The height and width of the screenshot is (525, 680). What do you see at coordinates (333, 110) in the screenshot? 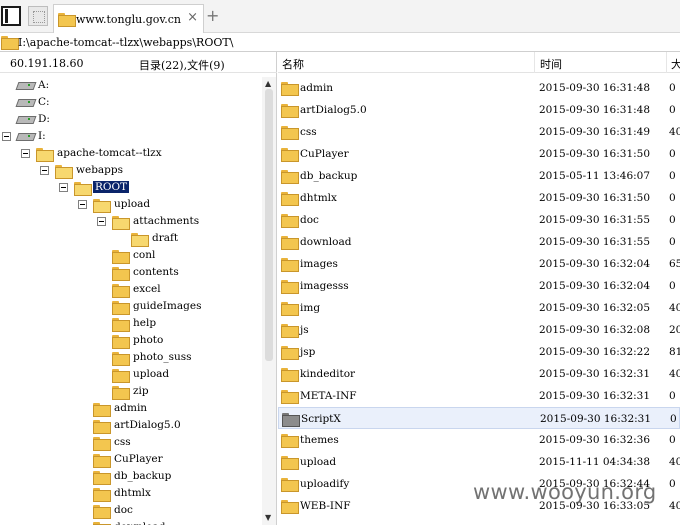
I see `file-name: artDialog5.0` at bounding box center [333, 110].